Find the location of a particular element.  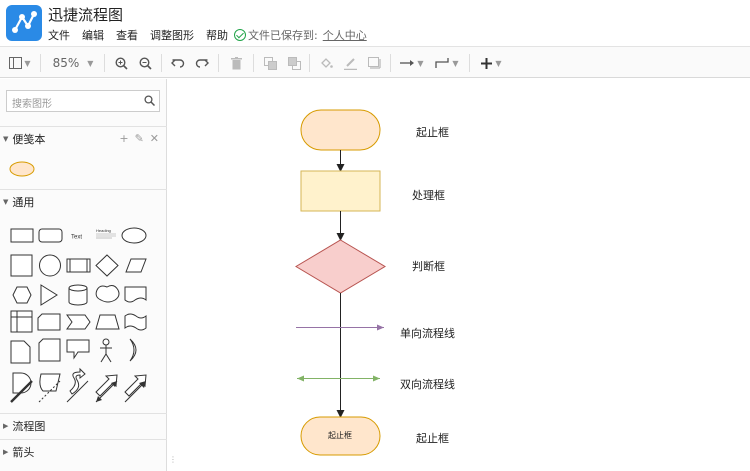

undo-icon is located at coordinates (178, 63).